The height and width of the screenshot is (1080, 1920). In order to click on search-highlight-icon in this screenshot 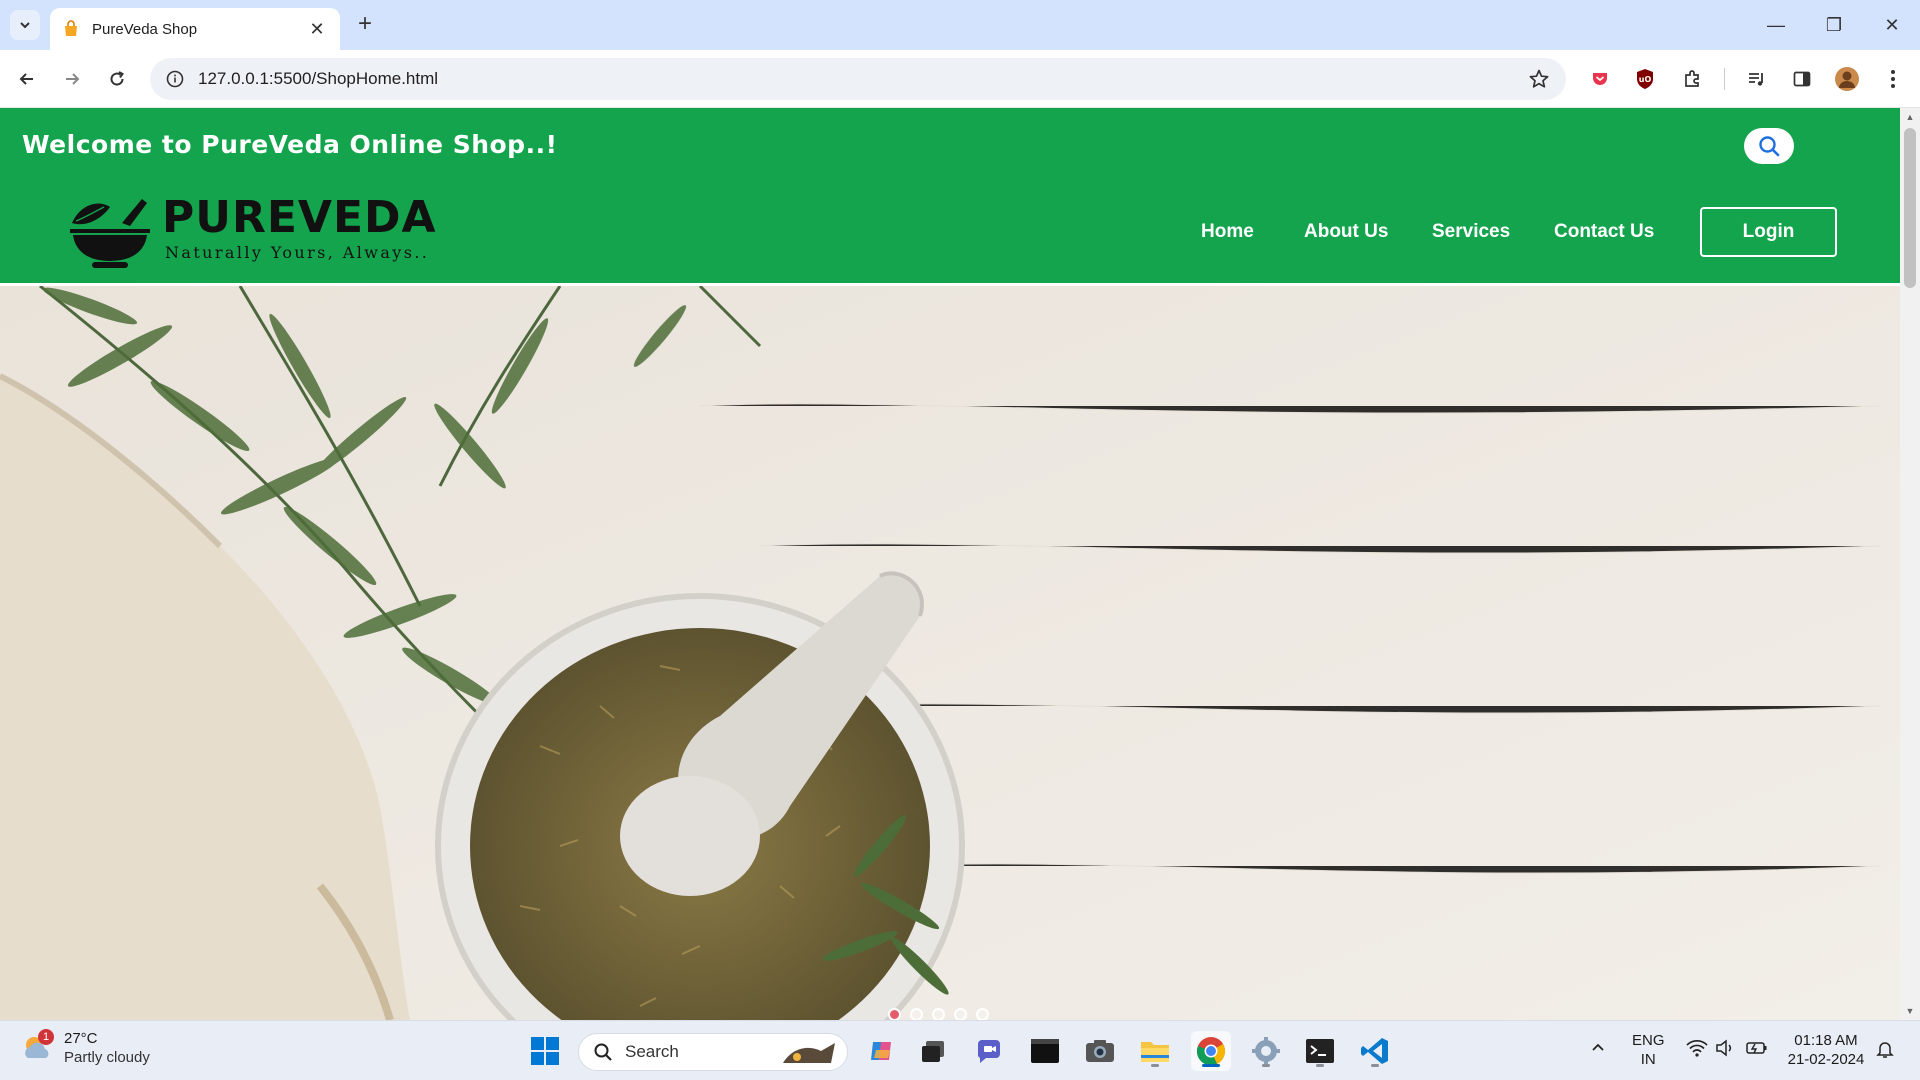, I will do `click(809, 1053)`.